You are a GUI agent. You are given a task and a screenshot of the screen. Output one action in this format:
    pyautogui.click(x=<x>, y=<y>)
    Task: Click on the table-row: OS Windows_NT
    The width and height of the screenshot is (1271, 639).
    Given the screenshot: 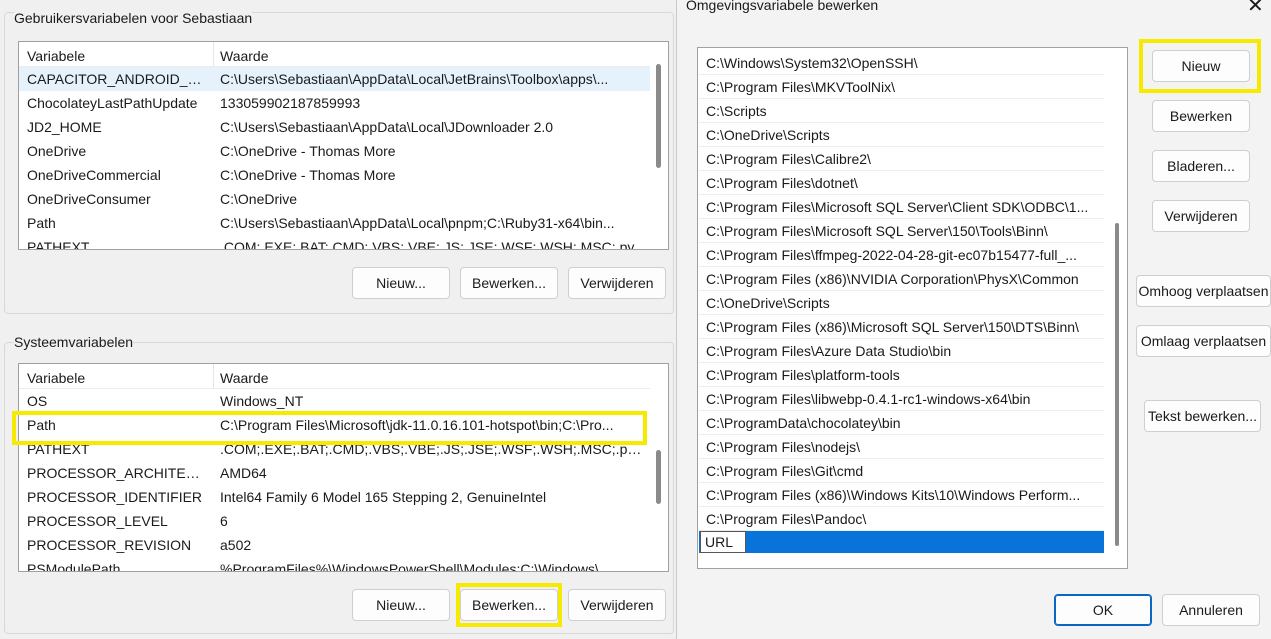 What is the action you would take?
    pyautogui.click(x=334, y=401)
    